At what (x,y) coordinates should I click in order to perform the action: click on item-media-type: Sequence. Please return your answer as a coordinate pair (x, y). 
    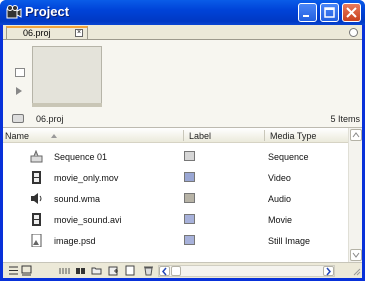
    Looking at the image, I should click on (288, 157).